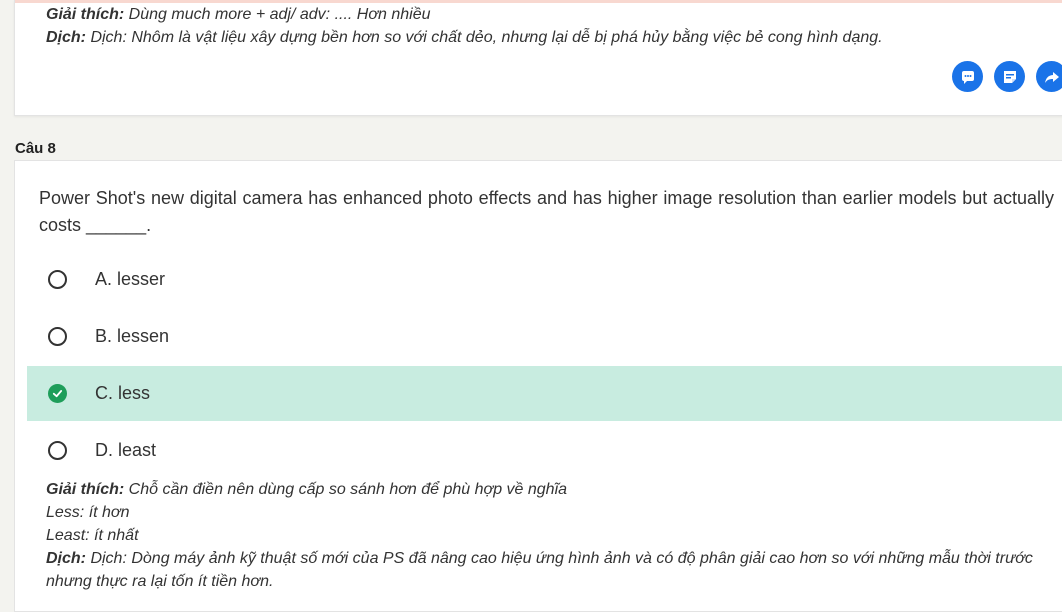  I want to click on question-number: Câu 8, so click(35, 148).